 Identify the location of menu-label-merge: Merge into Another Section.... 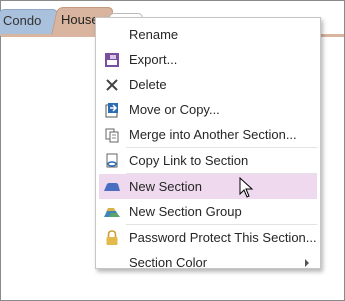
(213, 134).